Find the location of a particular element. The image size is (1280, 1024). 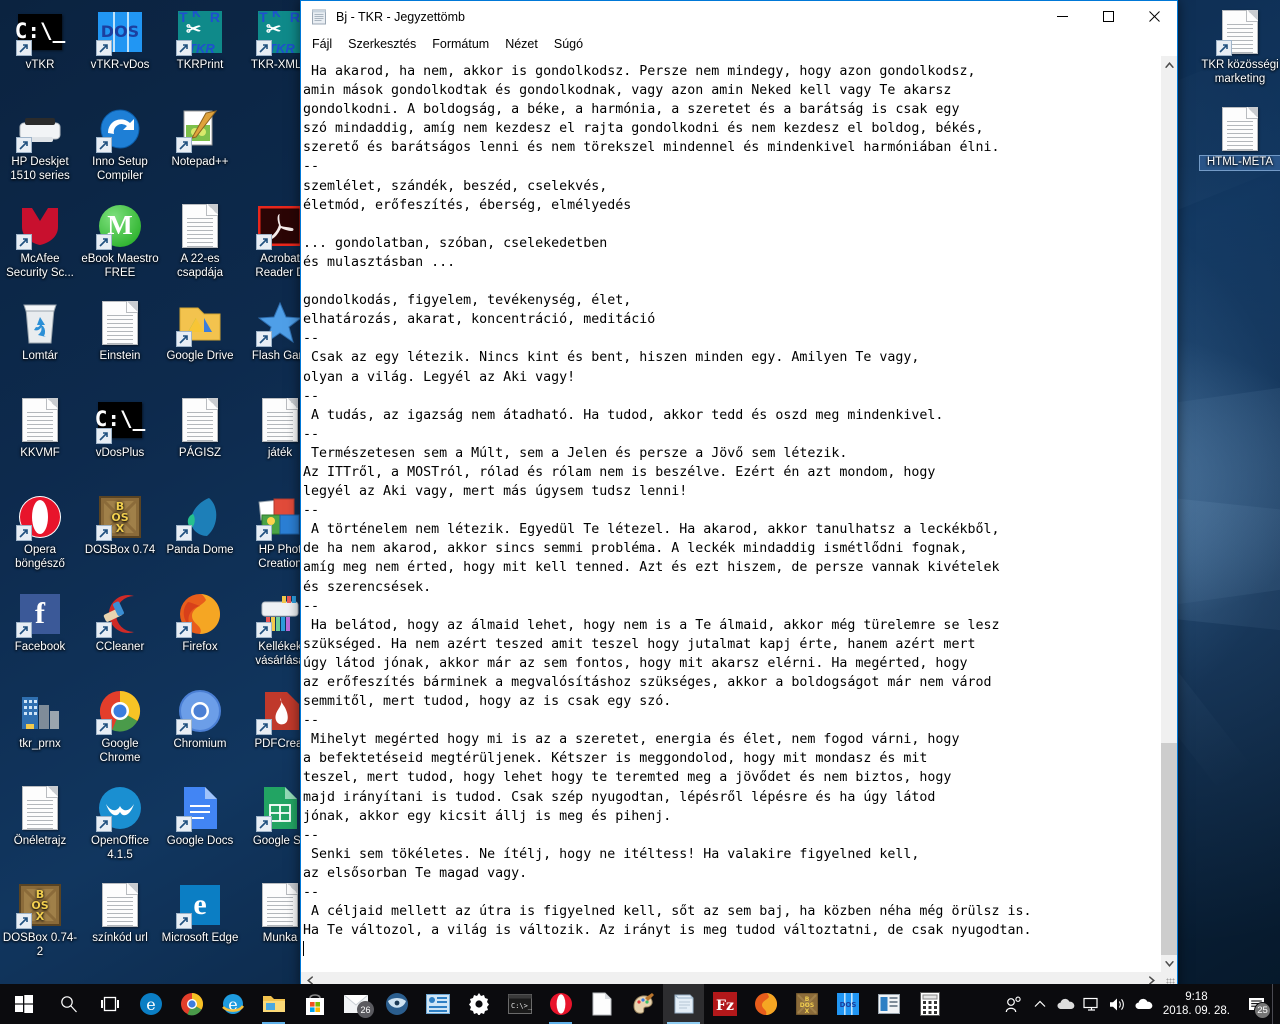

desktop-icon-google-docs: Google Docs is located at coordinates (200, 816).